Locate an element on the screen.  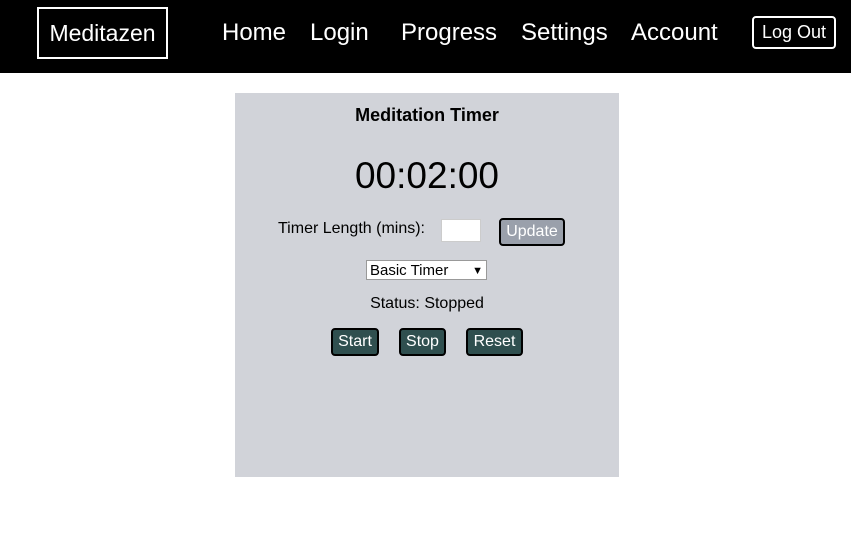
nav-link-account: Account is located at coordinates (674, 33).